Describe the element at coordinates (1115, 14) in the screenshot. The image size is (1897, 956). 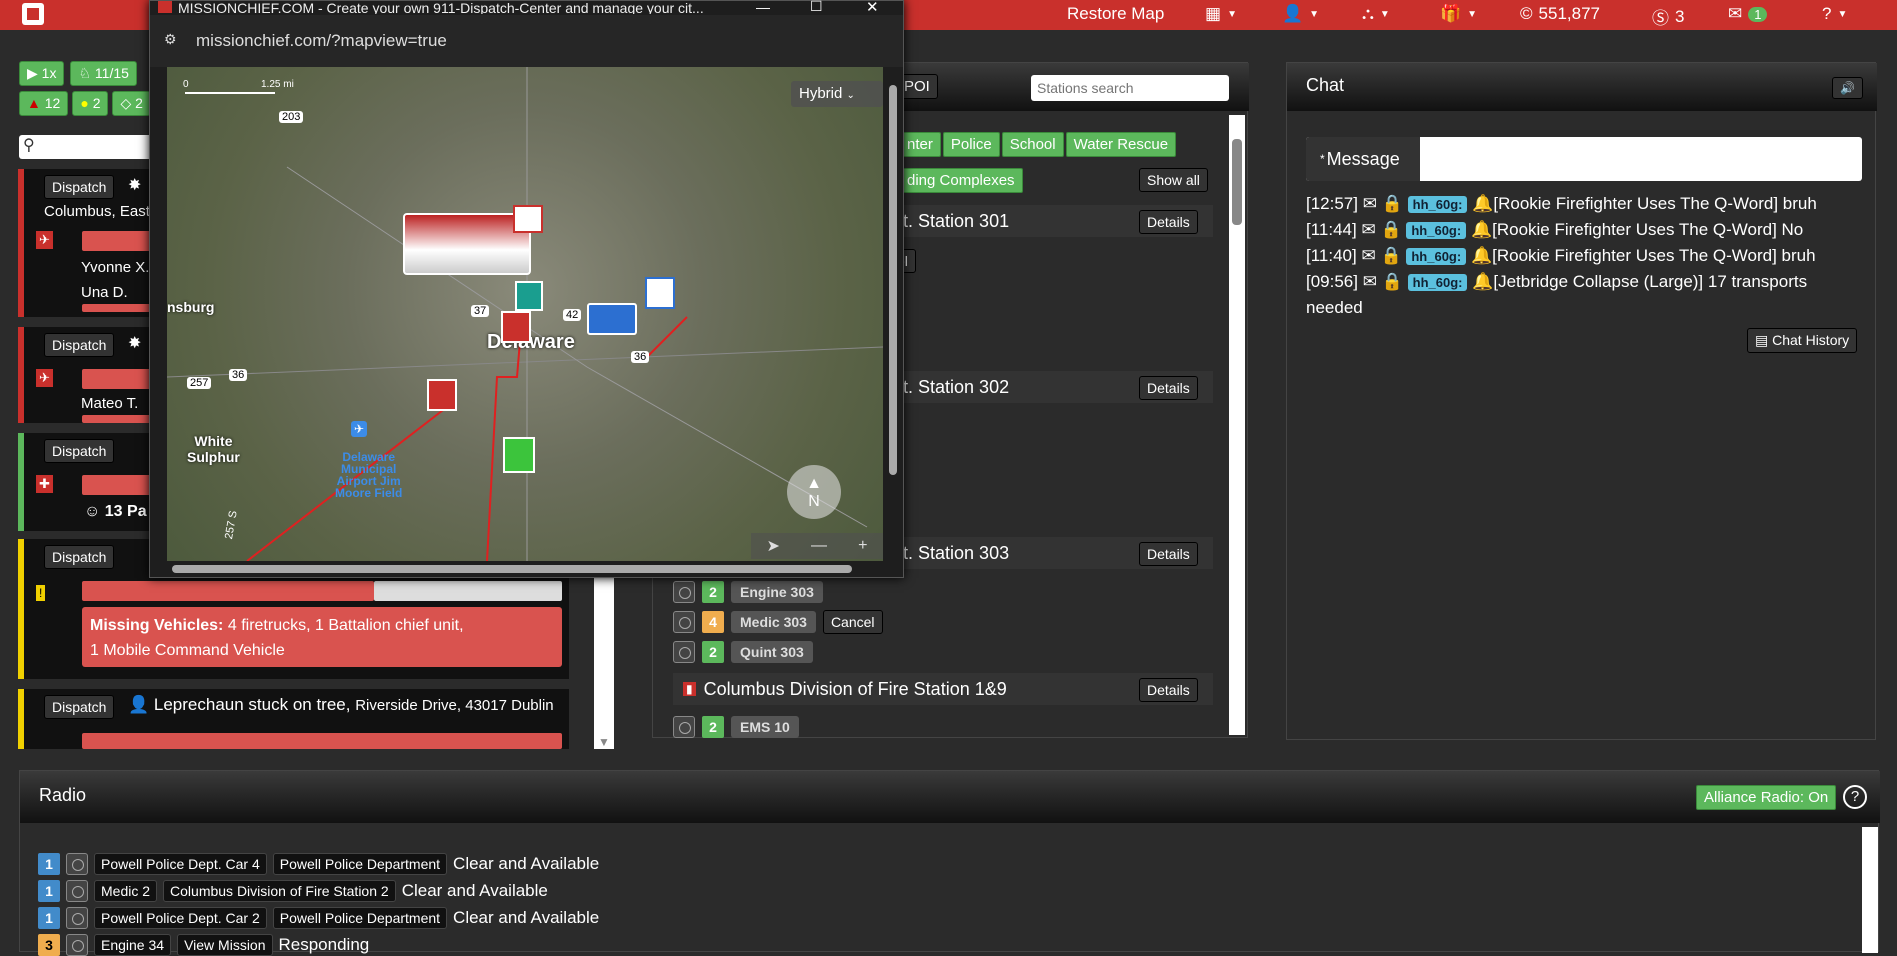
I see `restore-map-button: Restore Map` at that location.